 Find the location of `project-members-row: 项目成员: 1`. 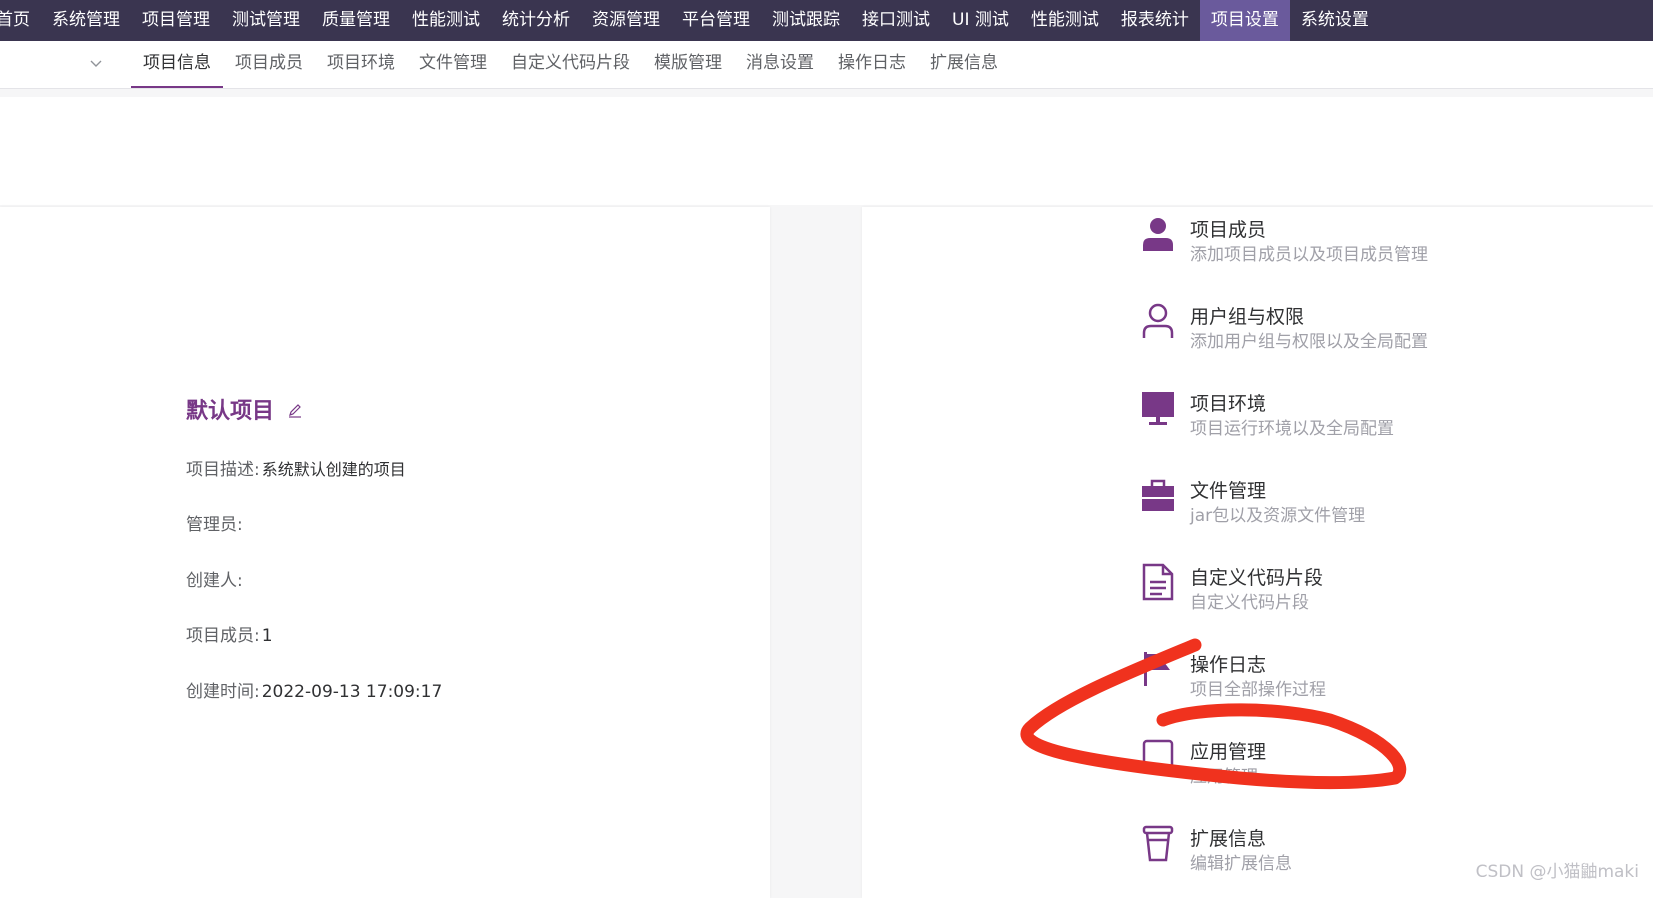

project-members-row: 项目成员: 1 is located at coordinates (229, 633).